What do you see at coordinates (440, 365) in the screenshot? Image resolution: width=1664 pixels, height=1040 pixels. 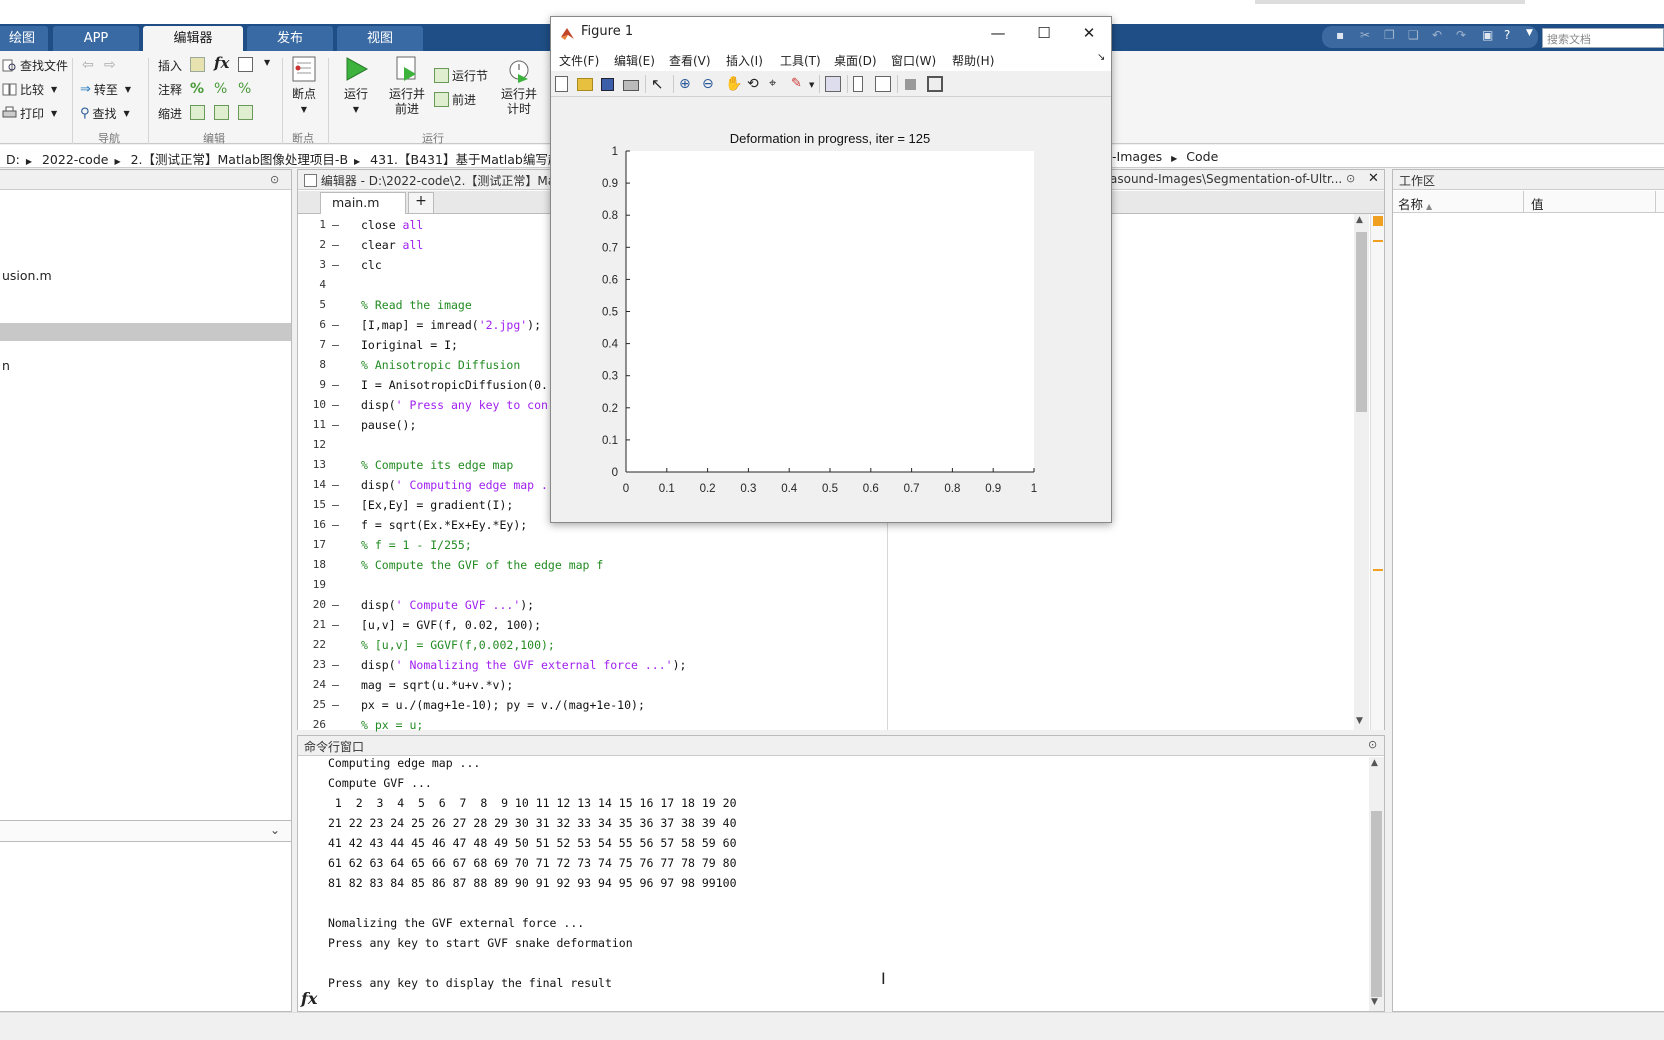 I see `code-text: % Anisotropic Diffusion` at bounding box center [440, 365].